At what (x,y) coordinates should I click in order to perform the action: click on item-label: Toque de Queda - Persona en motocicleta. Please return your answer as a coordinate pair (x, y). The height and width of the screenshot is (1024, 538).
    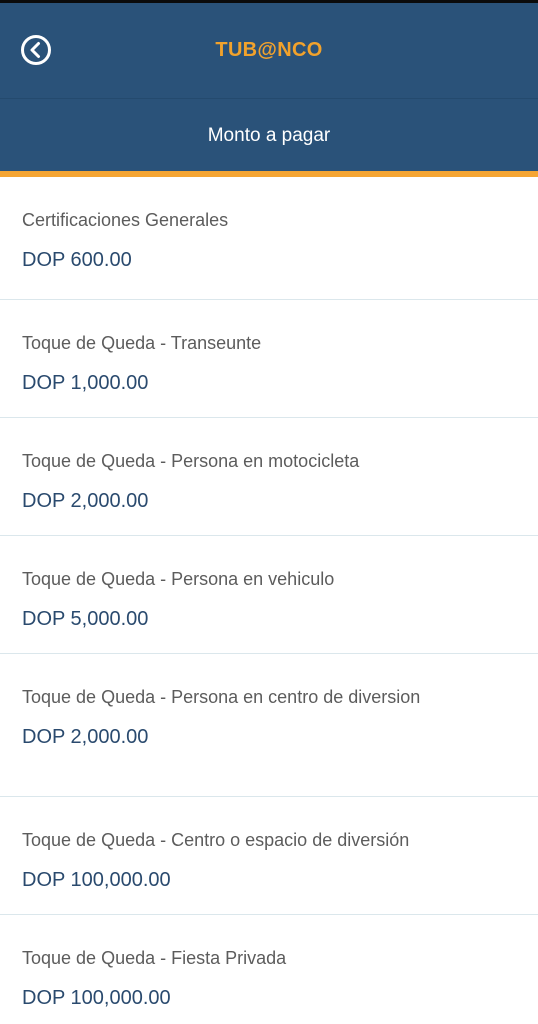
    Looking at the image, I should click on (191, 461).